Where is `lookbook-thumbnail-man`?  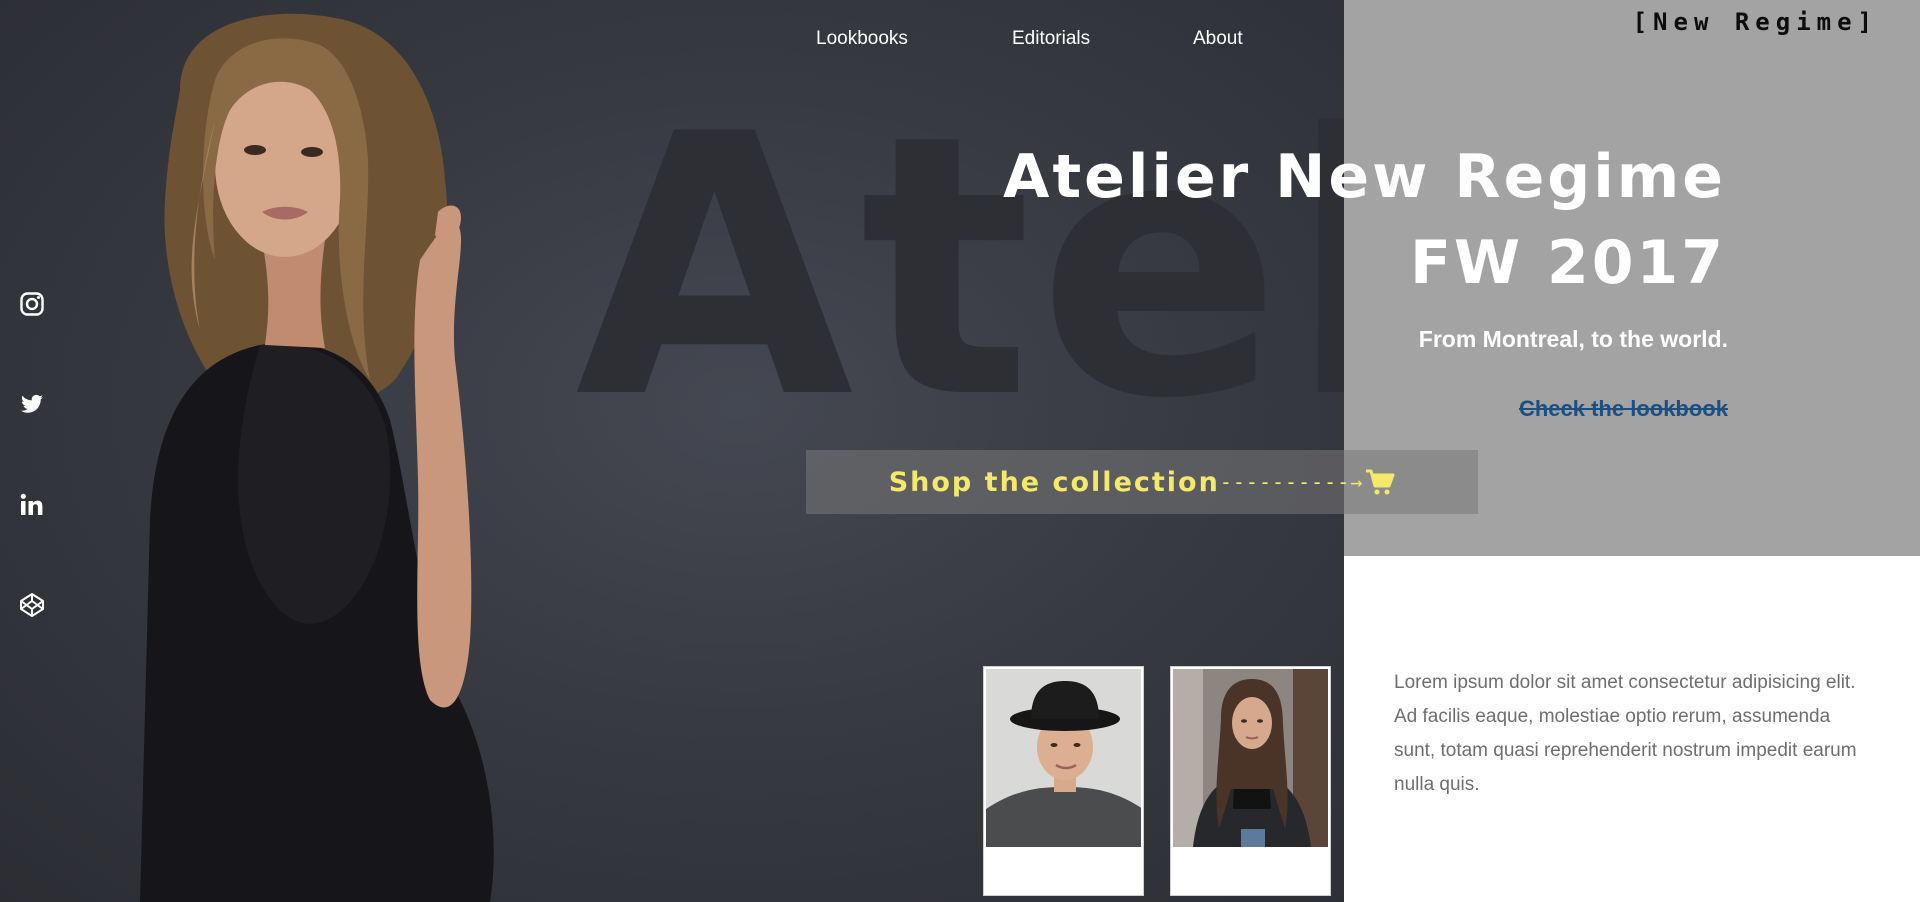
lookbook-thumbnail-man is located at coordinates (1063, 781).